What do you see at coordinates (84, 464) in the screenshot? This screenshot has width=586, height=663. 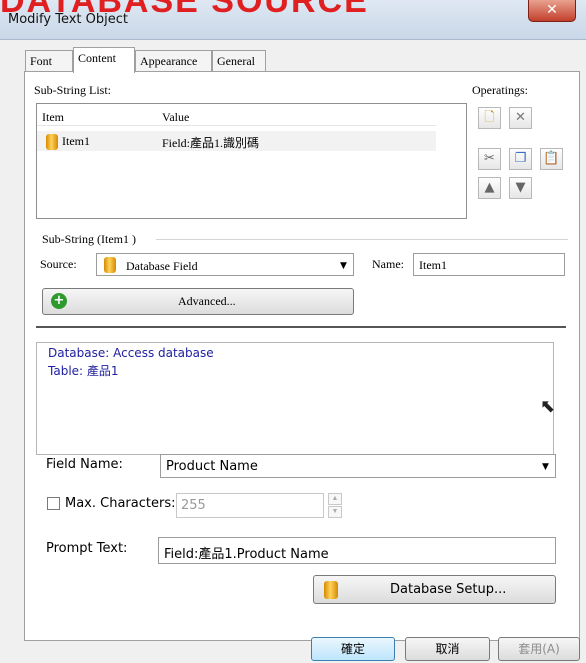 I see `field-name-label: Field Name:` at bounding box center [84, 464].